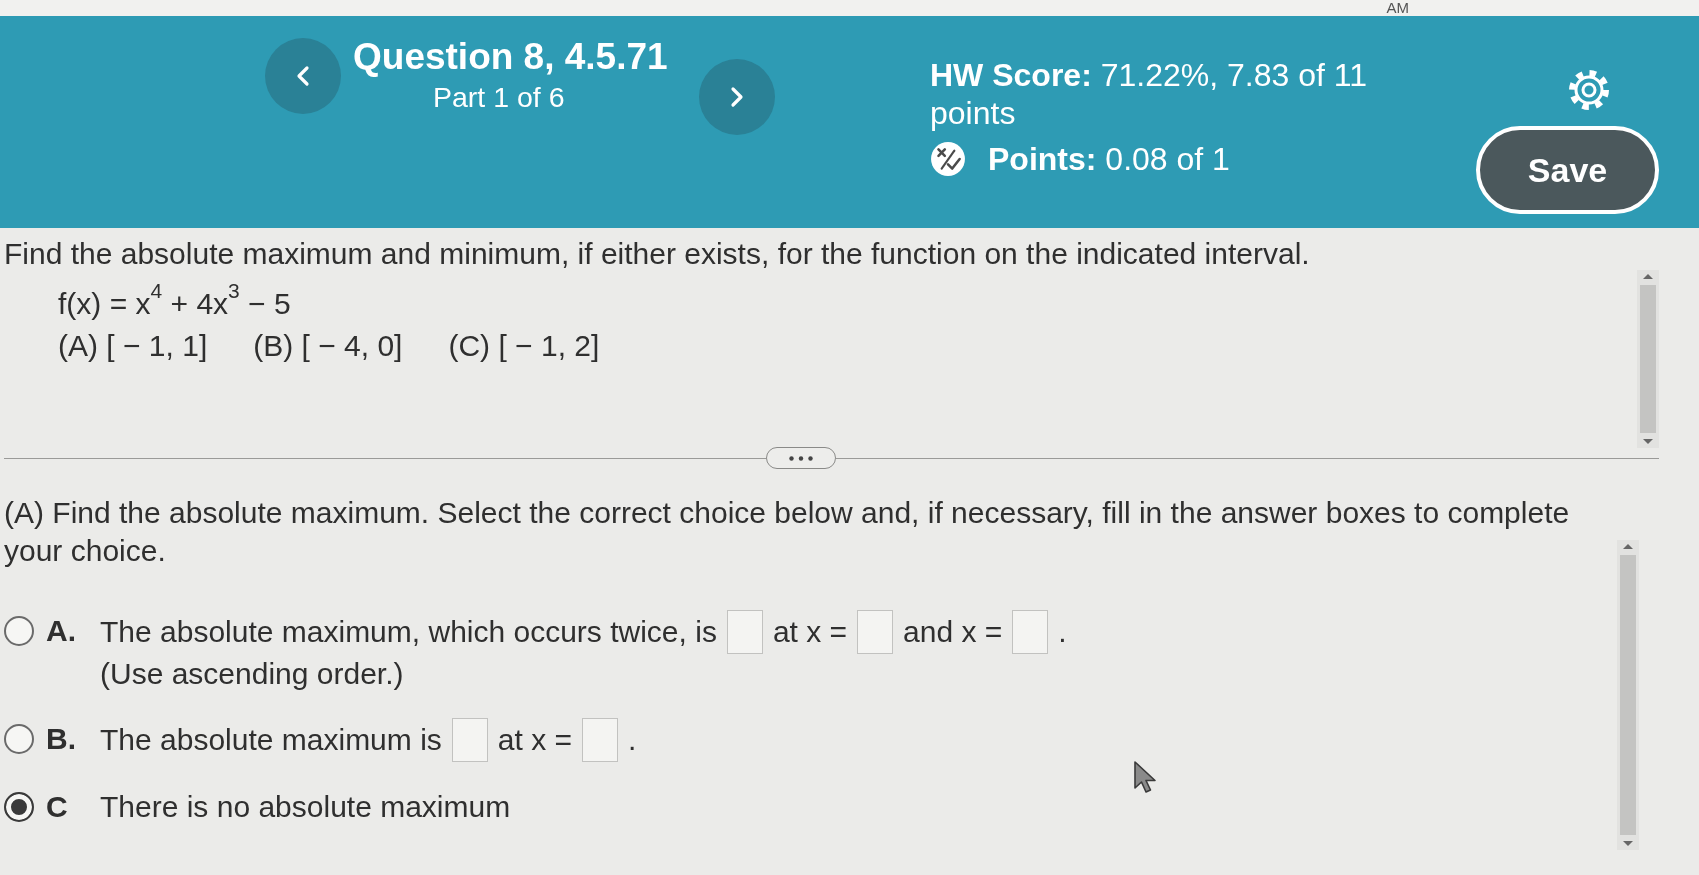 Image resolution: width=1699 pixels, height=875 pixels. I want to click on choice-text: The absolute maximum is, so click(271, 740).